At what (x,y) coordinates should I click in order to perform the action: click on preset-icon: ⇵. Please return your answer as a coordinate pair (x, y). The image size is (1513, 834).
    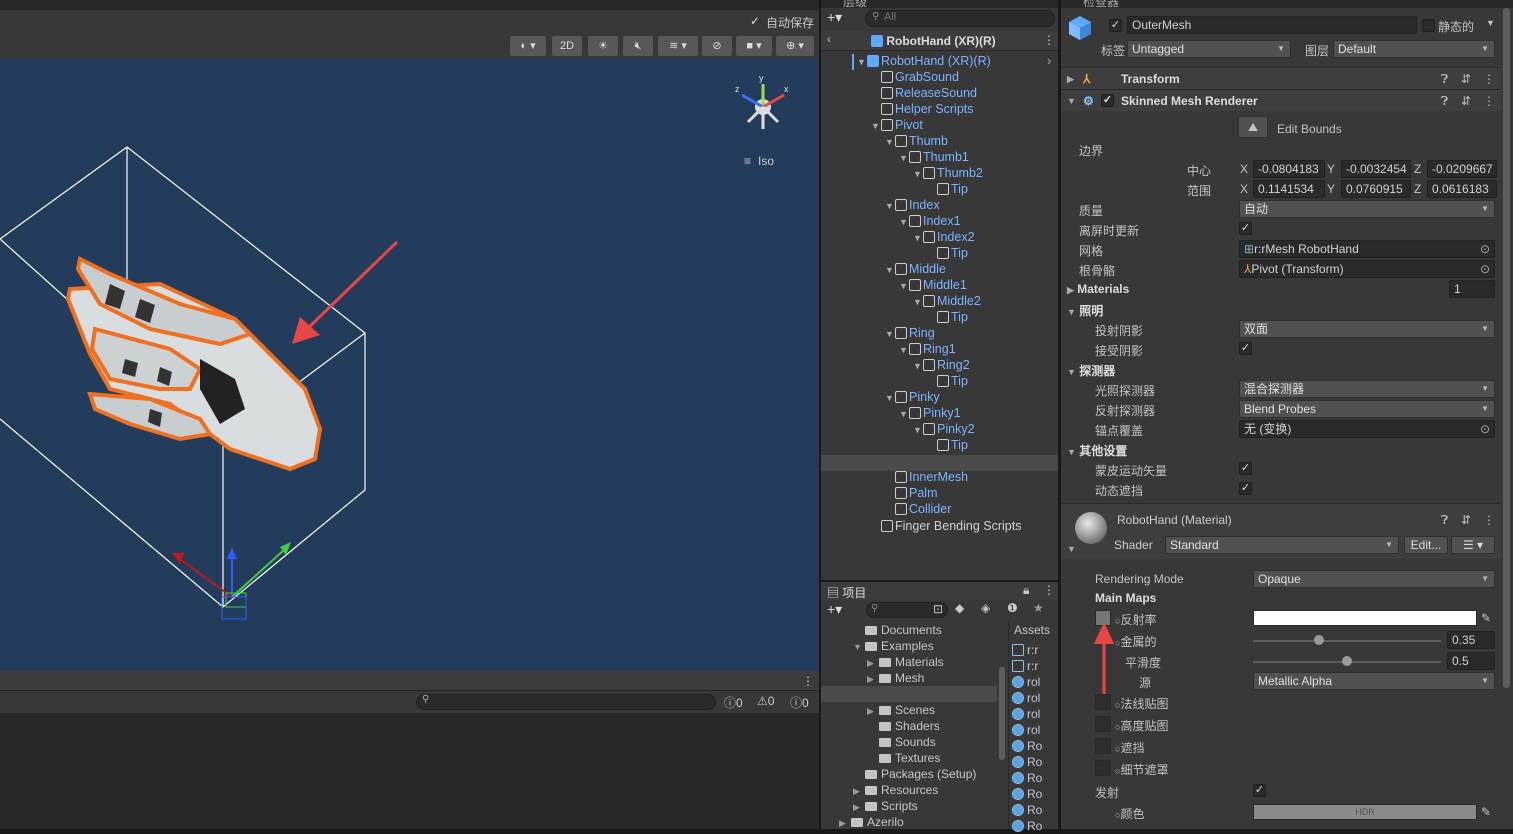
    Looking at the image, I should click on (1466, 101).